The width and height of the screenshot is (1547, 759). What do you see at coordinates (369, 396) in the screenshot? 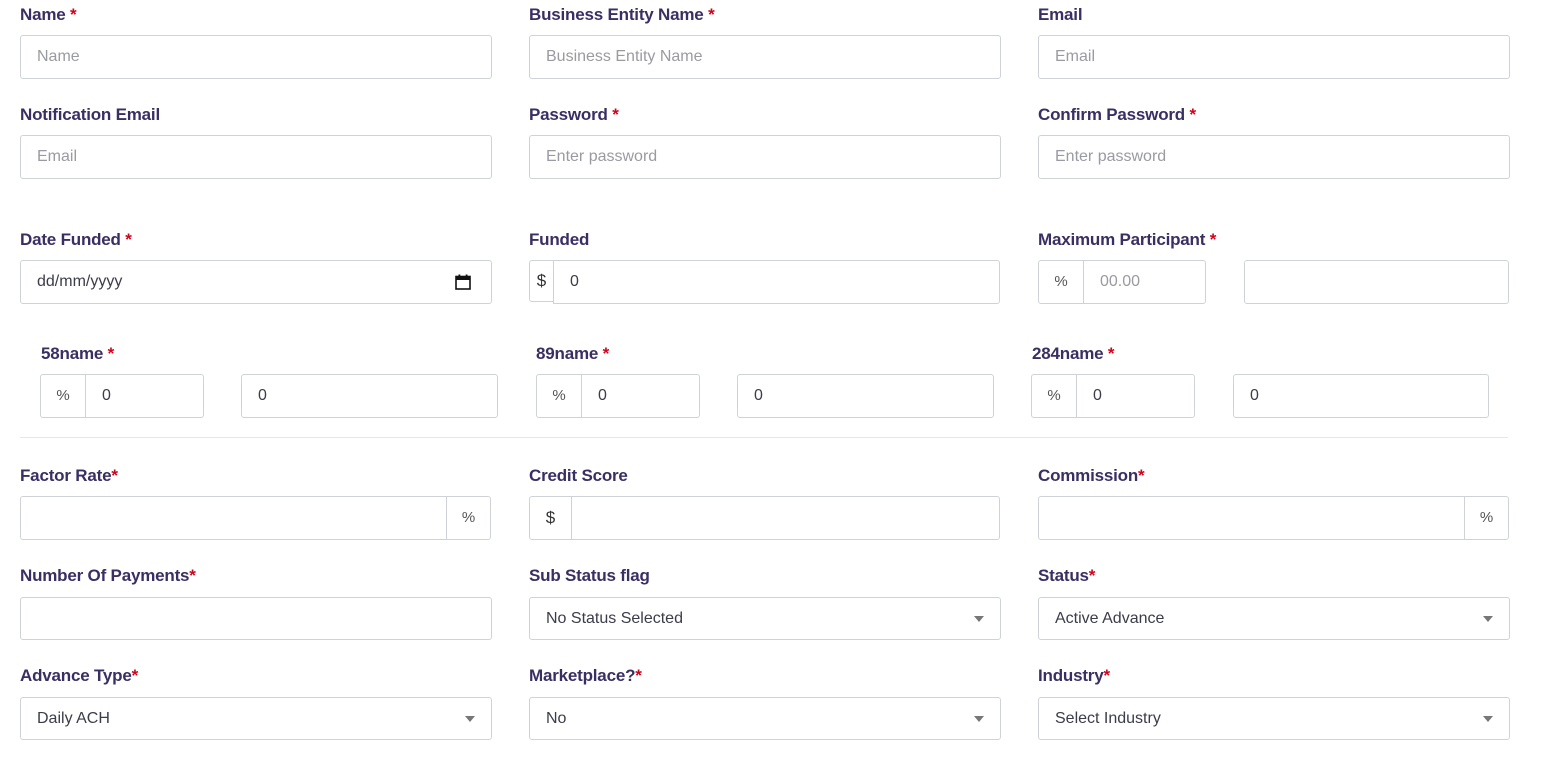
I see `participant-58name-amount-input: 0` at bounding box center [369, 396].